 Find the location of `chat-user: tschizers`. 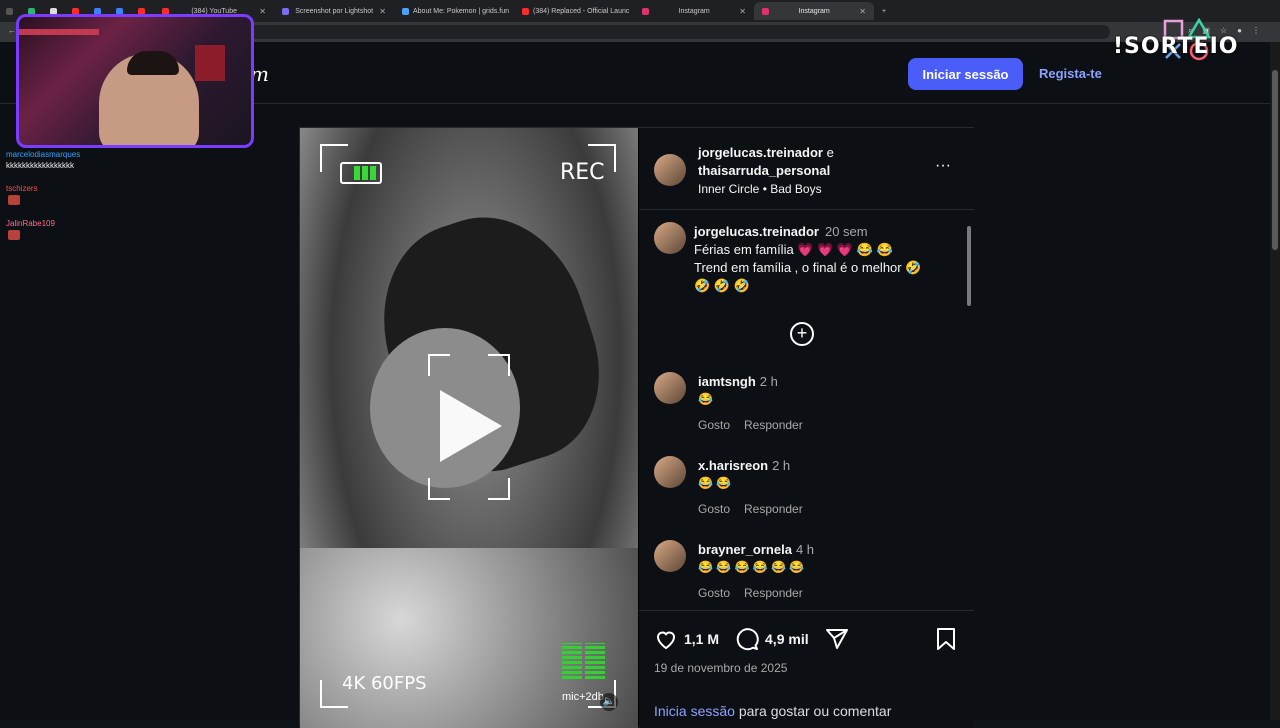

chat-user: tschizers is located at coordinates (22, 188).